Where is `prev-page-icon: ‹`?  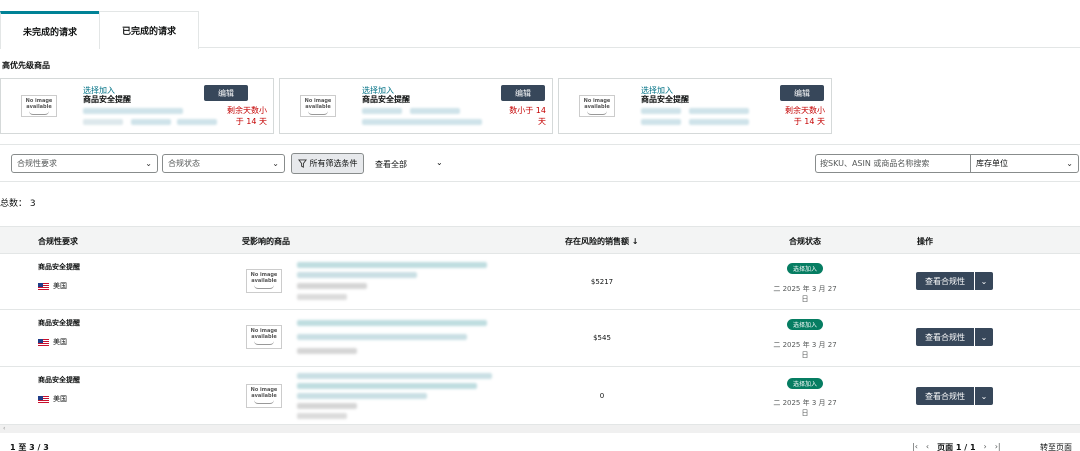 prev-page-icon: ‹ is located at coordinates (927, 446).